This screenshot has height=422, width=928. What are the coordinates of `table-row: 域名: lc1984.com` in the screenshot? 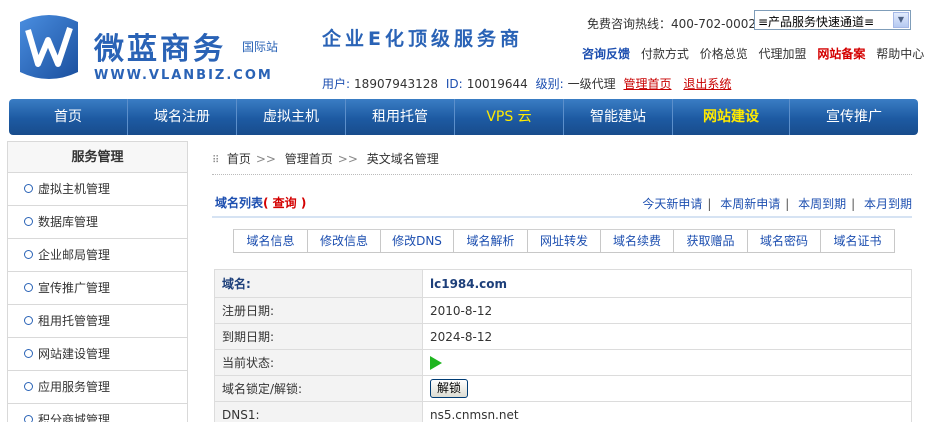 It's located at (563, 283).